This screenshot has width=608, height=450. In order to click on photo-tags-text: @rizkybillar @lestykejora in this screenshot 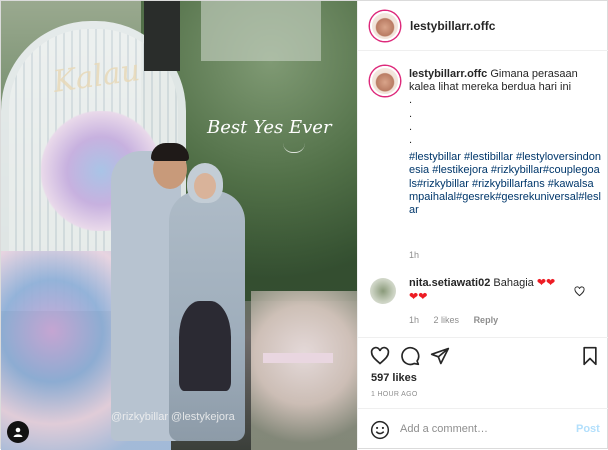, I will do `click(173, 417)`.